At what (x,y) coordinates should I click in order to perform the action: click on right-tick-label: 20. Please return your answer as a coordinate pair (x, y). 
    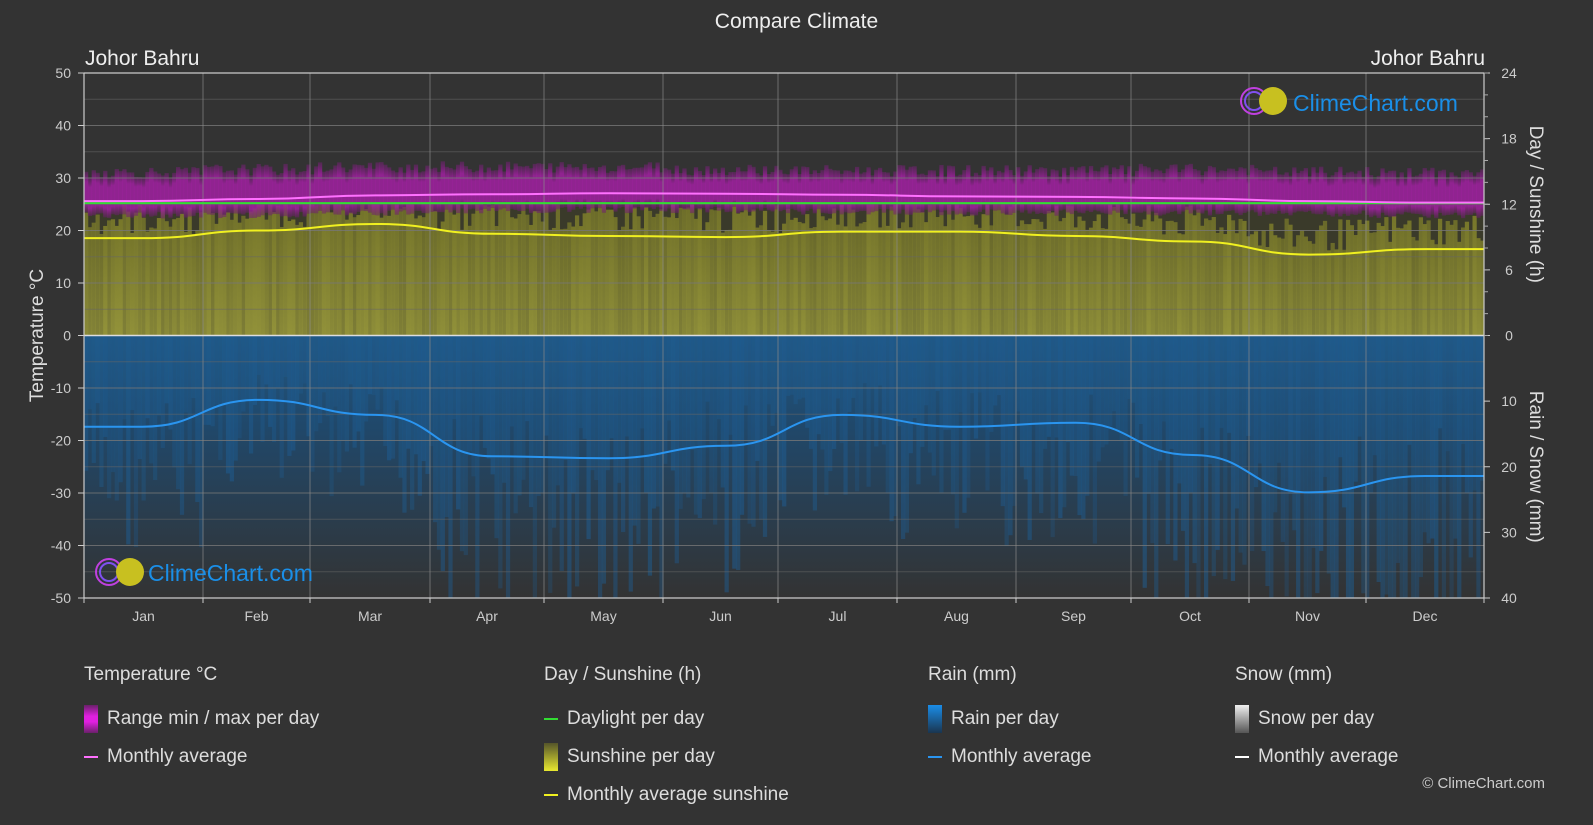
    Looking at the image, I should click on (1509, 467).